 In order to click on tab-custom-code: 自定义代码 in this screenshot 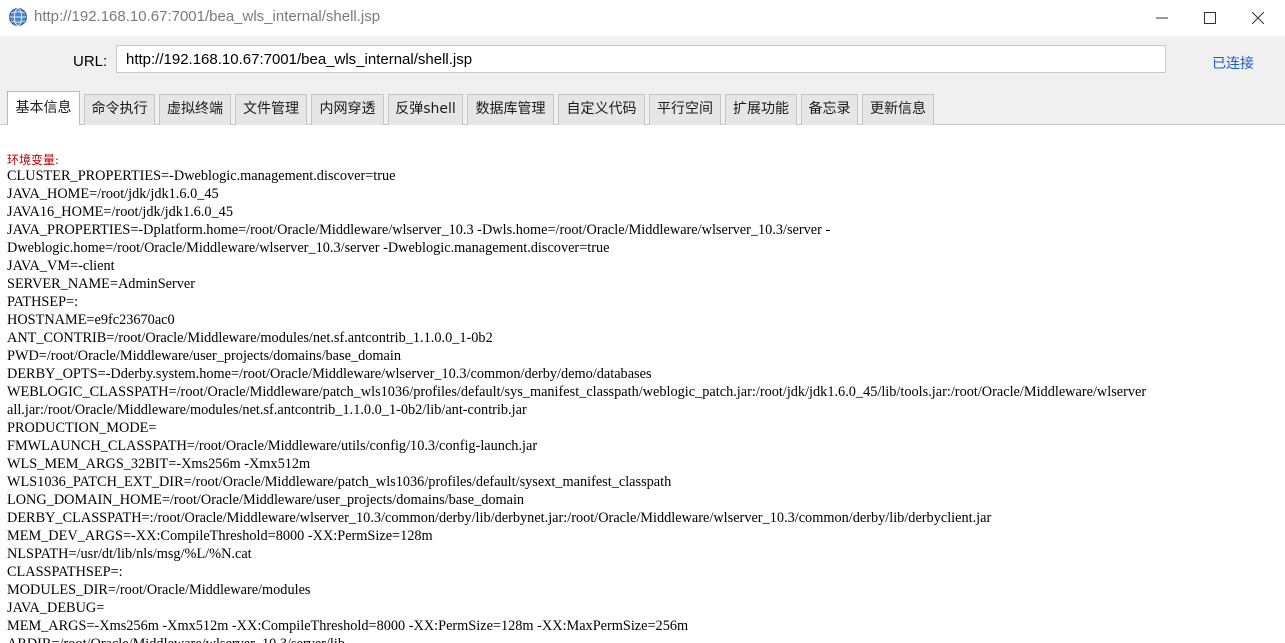, I will do `click(601, 109)`.